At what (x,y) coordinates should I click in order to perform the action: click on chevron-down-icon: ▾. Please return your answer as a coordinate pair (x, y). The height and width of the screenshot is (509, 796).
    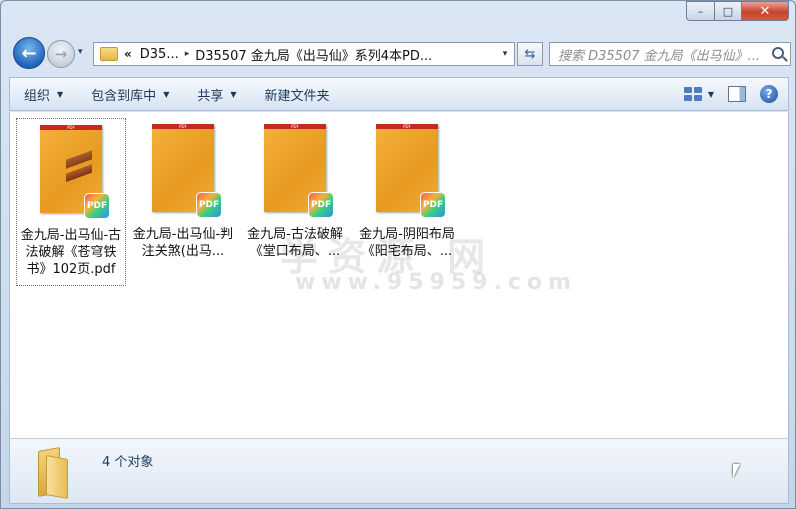
    Looking at the image, I should click on (505, 54).